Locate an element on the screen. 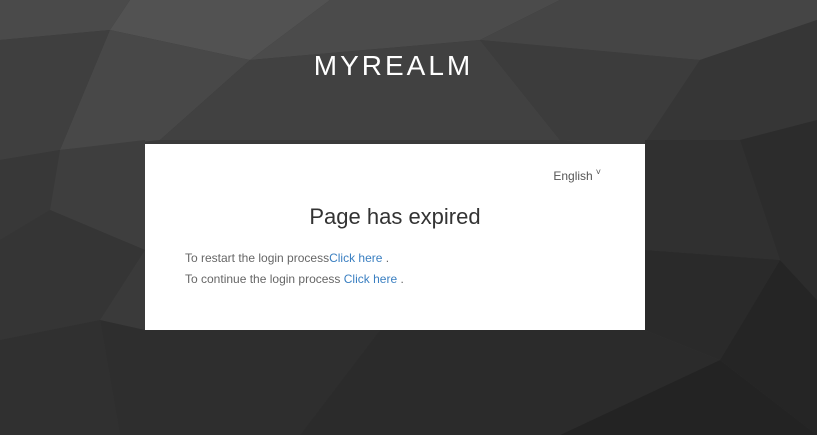 The width and height of the screenshot is (817, 435). restart-login-link: Click here is located at coordinates (355, 258).